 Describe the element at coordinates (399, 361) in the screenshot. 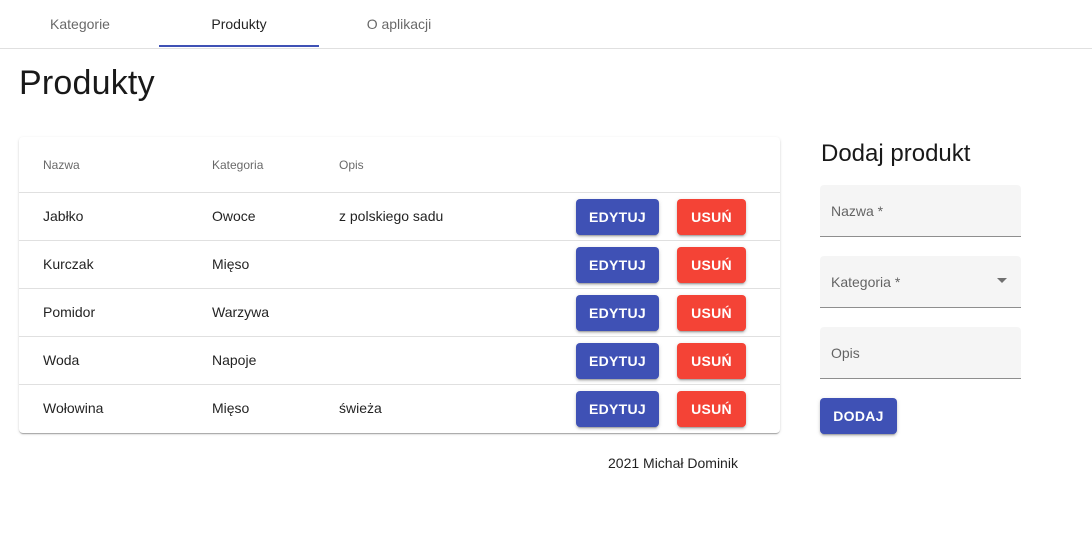

I see `table-row: Woda Napoje EDYTUJ USUŃ` at that location.